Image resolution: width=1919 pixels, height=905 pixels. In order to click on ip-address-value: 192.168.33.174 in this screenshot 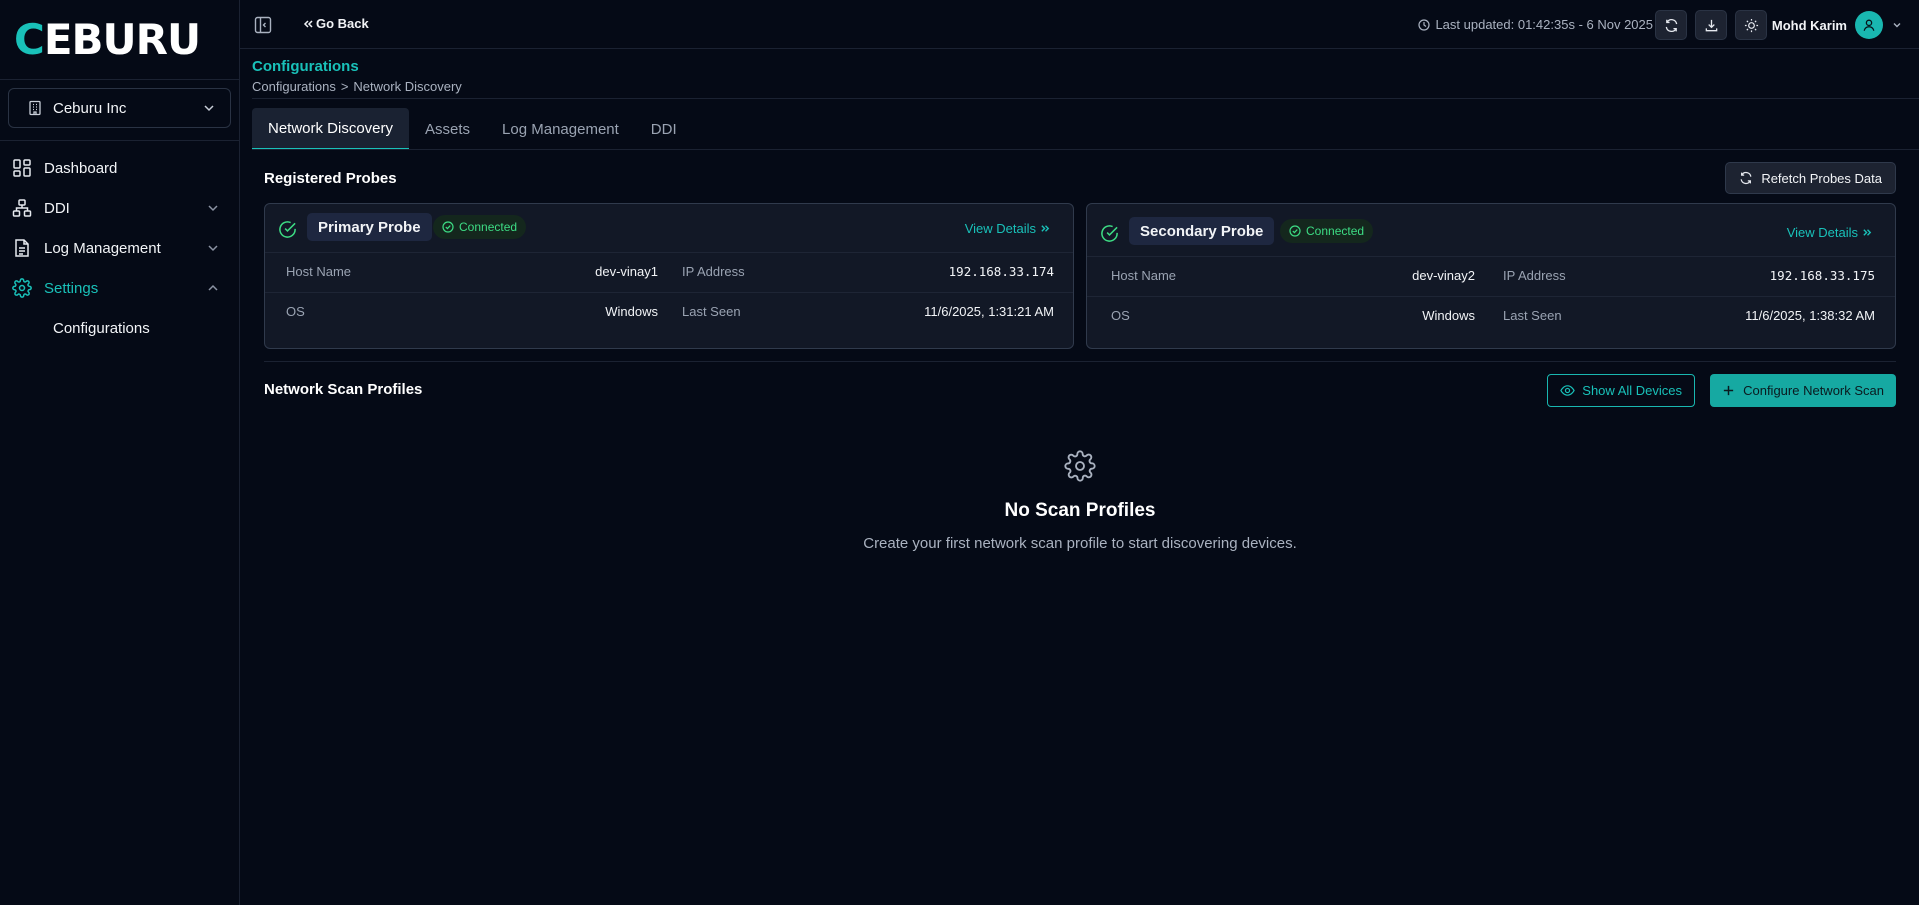, I will do `click(1001, 271)`.